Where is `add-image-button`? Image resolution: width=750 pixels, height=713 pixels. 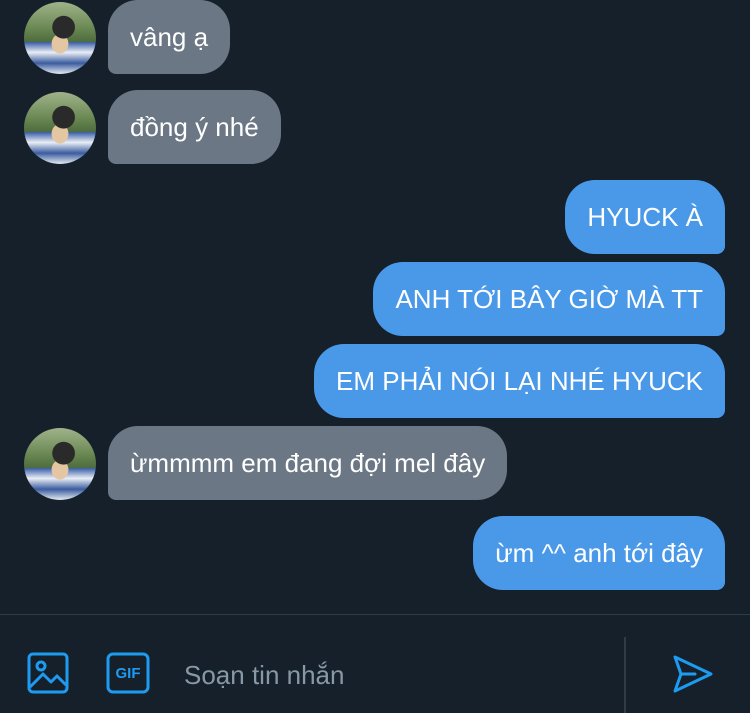 add-image-button is located at coordinates (48, 673).